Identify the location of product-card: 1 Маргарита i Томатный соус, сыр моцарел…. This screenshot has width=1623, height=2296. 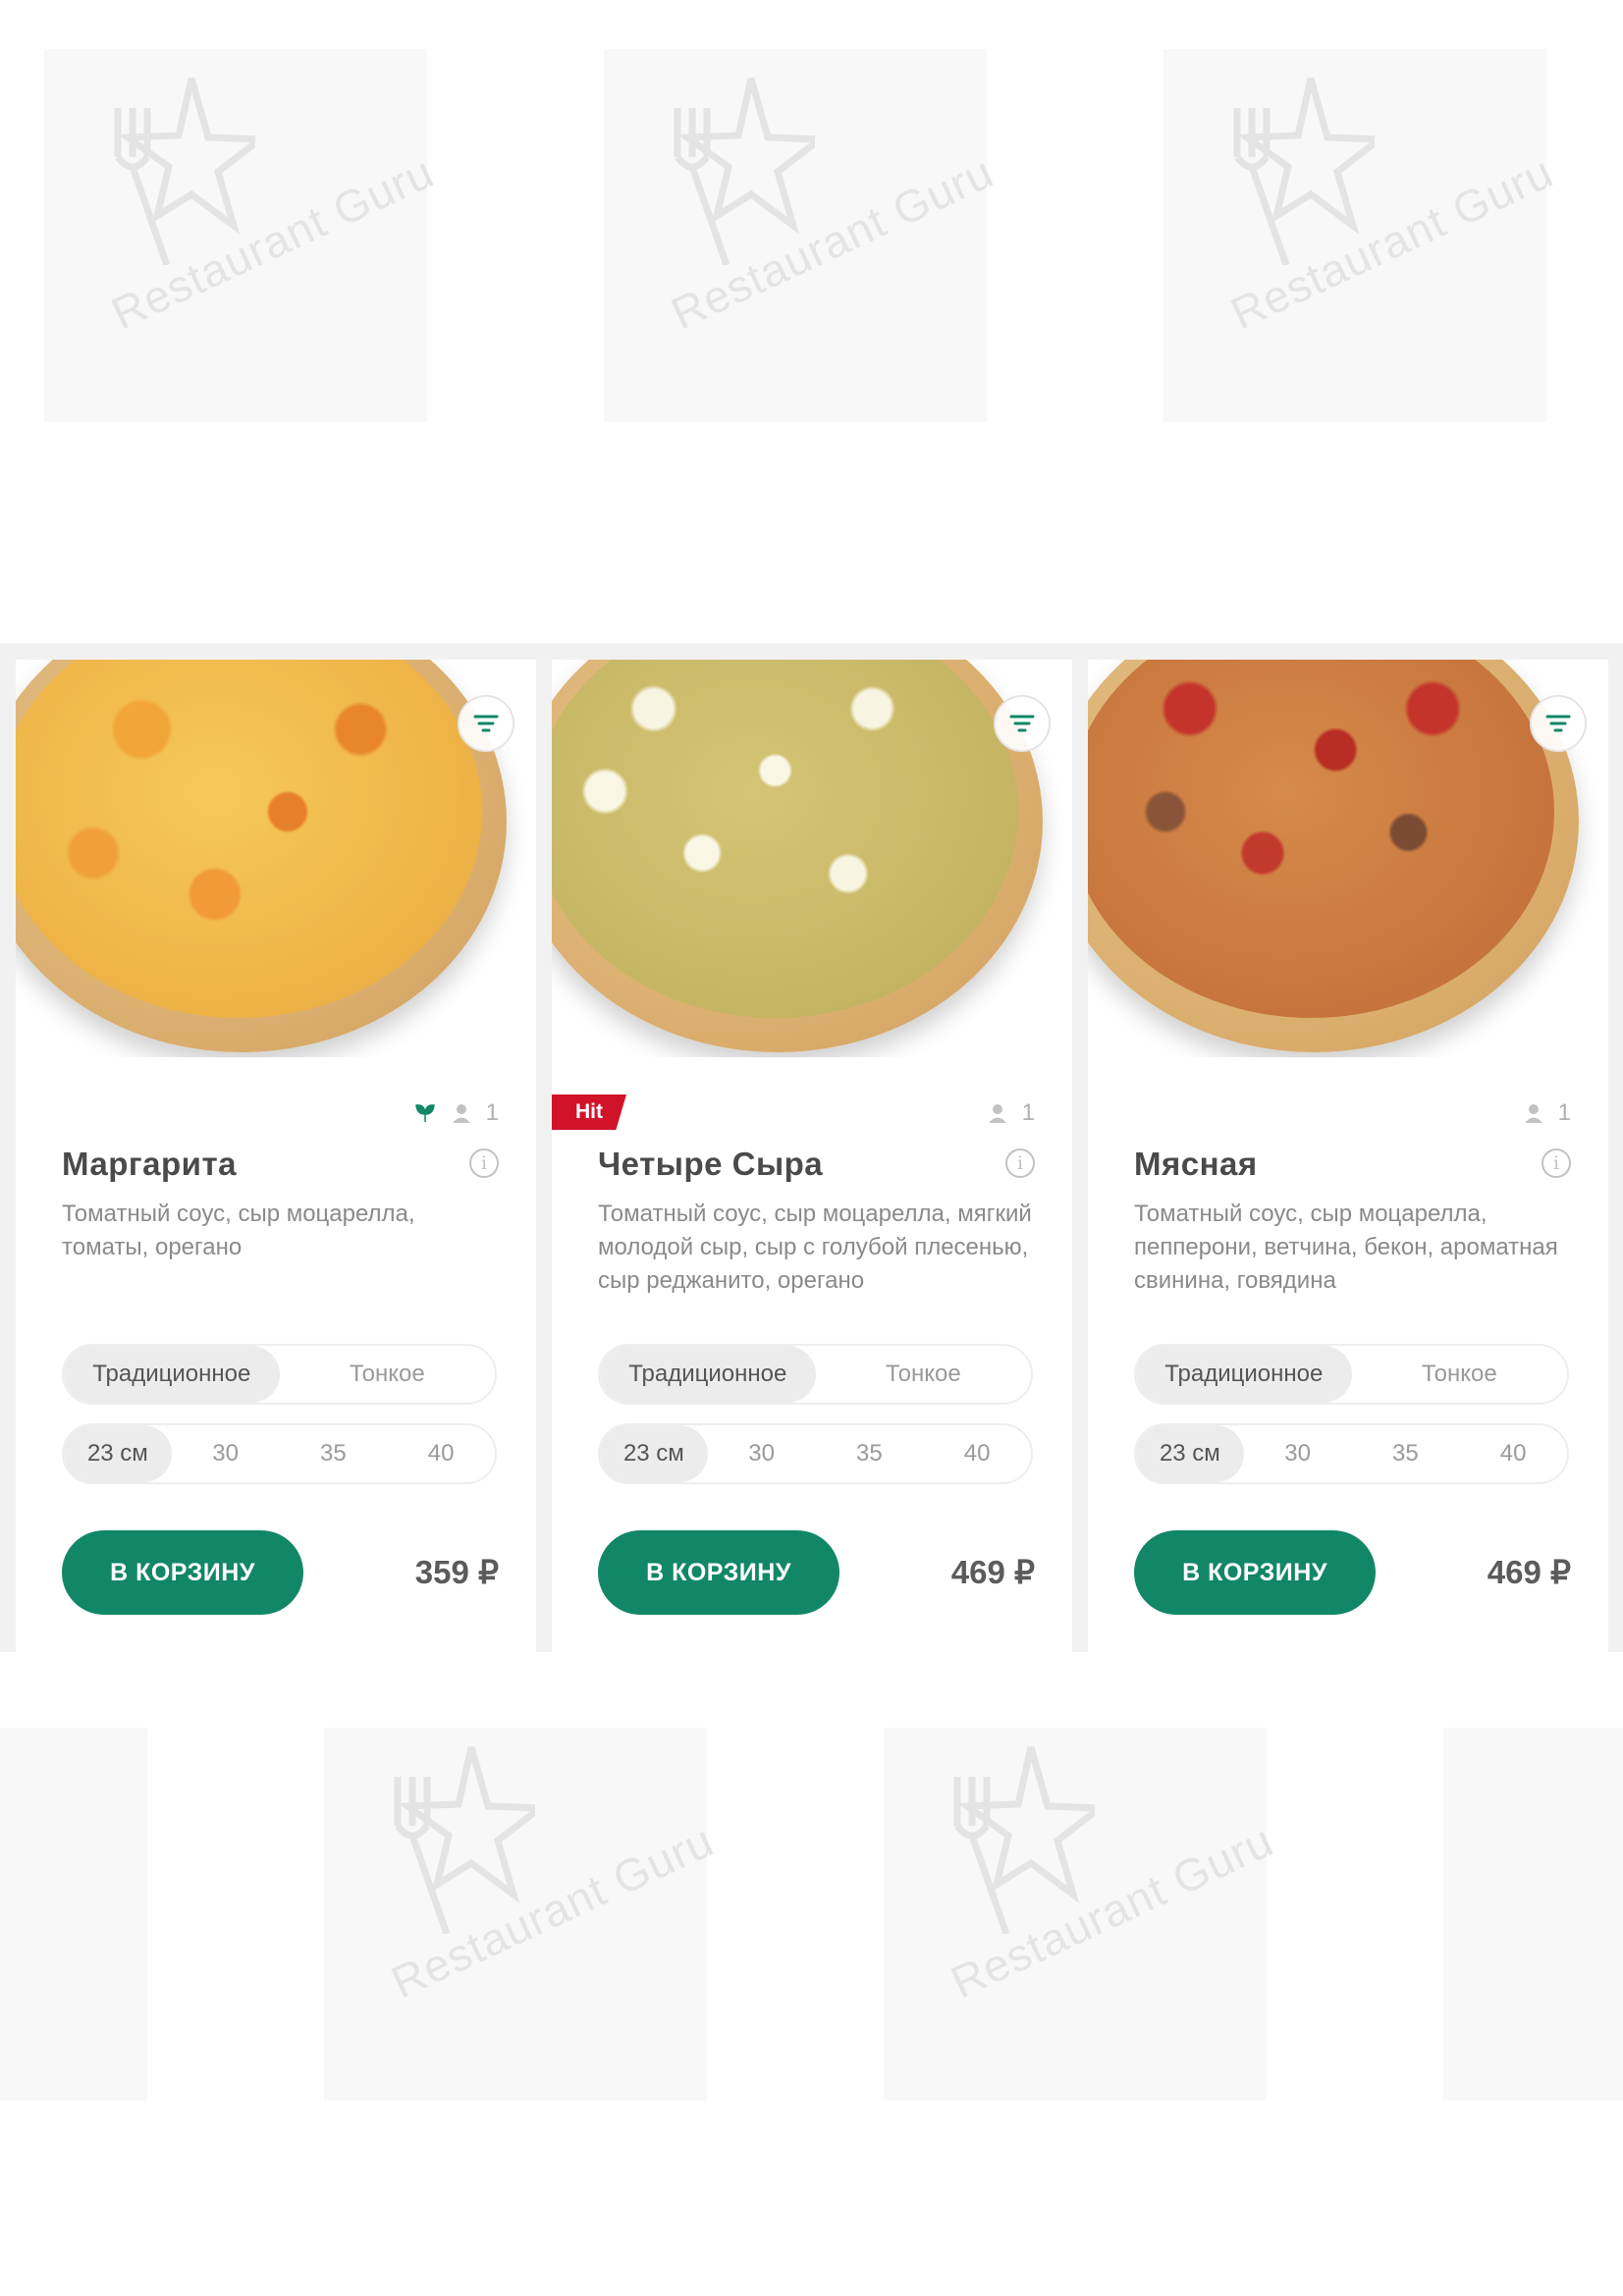
(276, 1156).